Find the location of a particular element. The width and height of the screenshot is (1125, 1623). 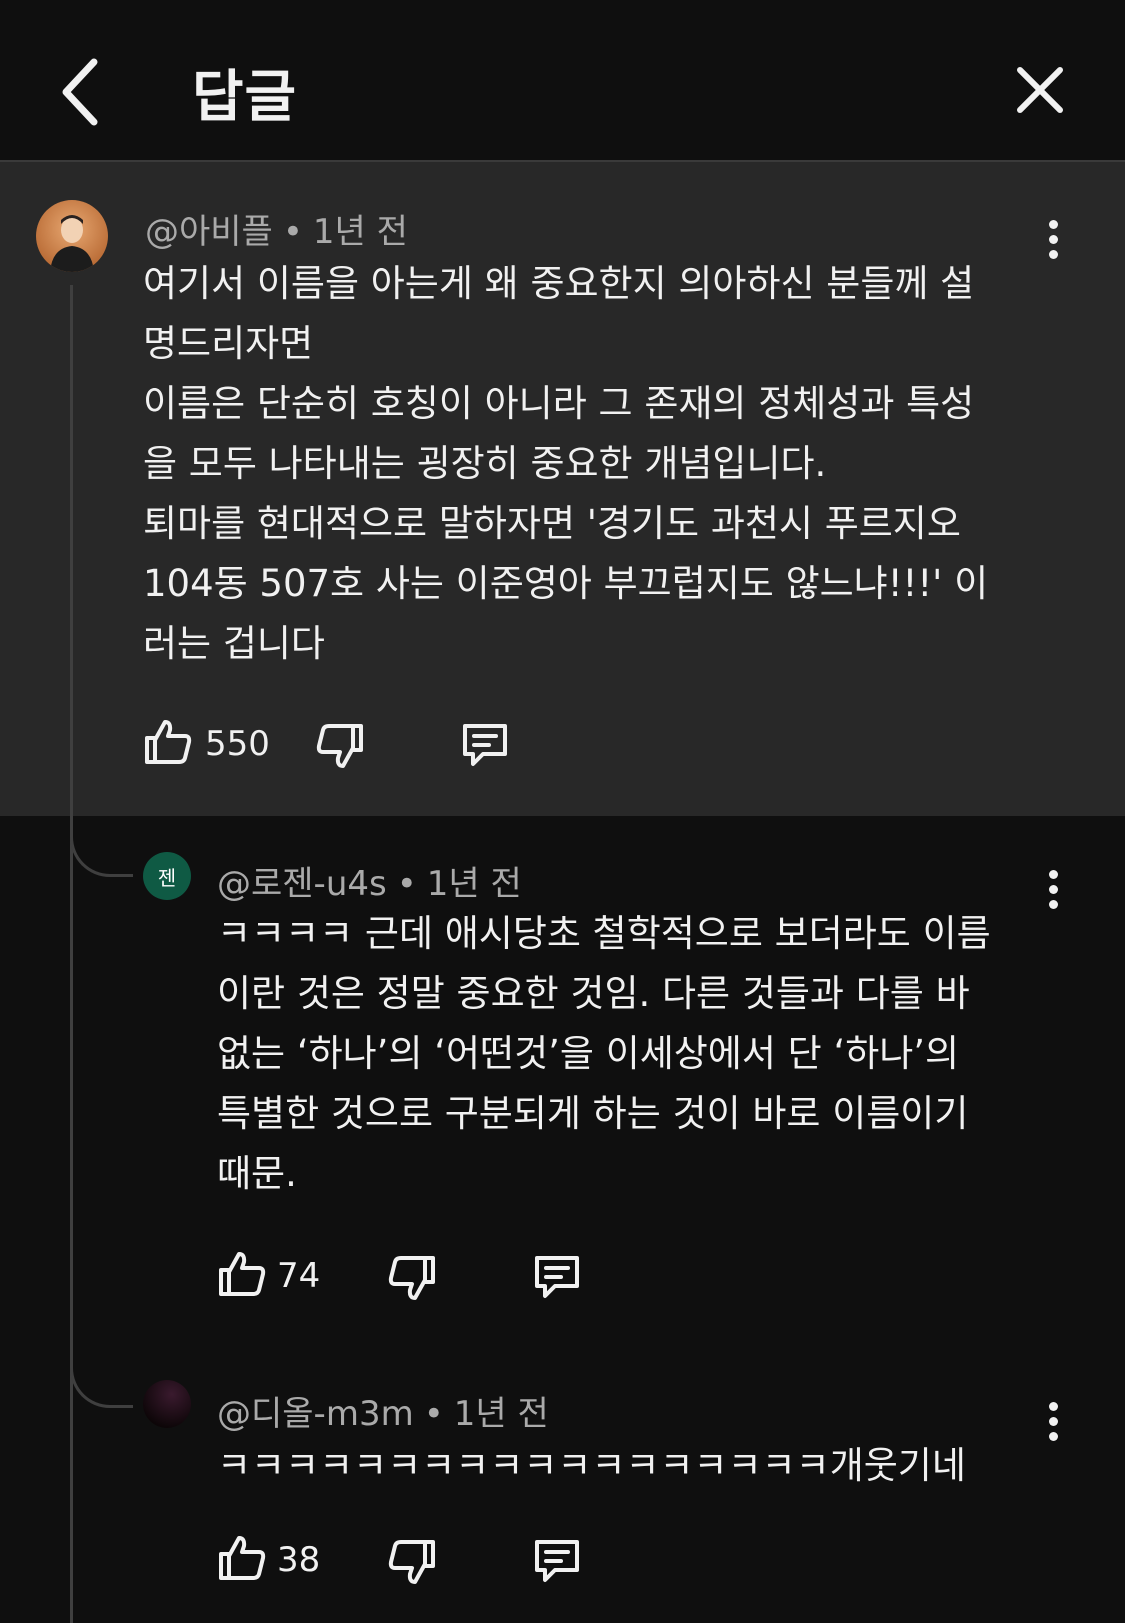

back-button is located at coordinates (87, 92).